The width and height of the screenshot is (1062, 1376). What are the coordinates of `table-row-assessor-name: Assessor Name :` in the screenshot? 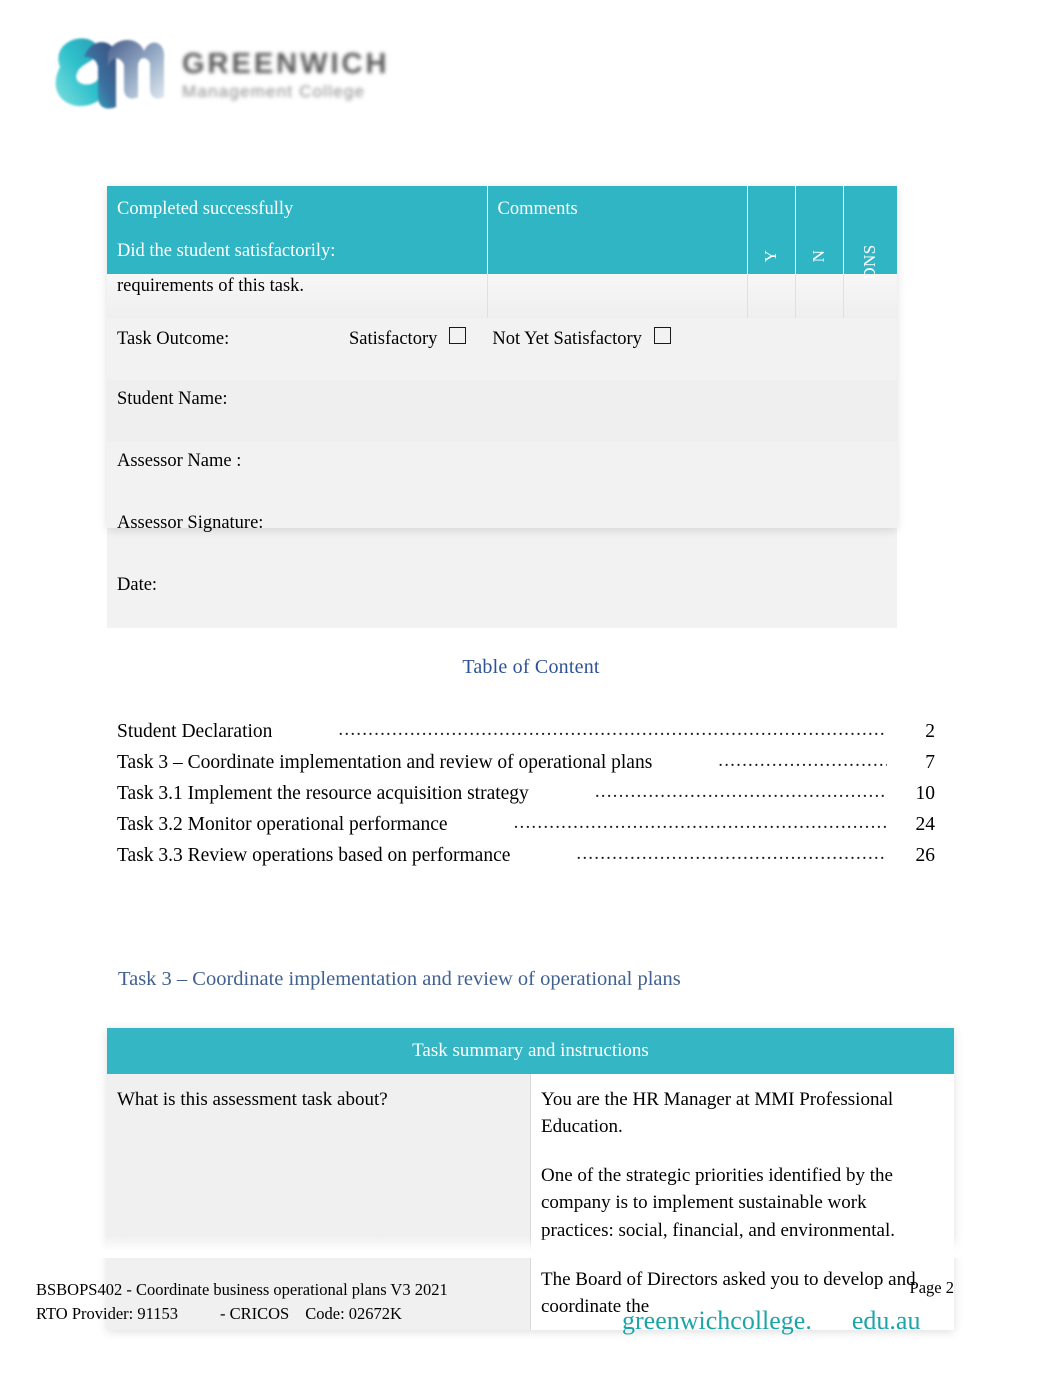 It's located at (502, 473).